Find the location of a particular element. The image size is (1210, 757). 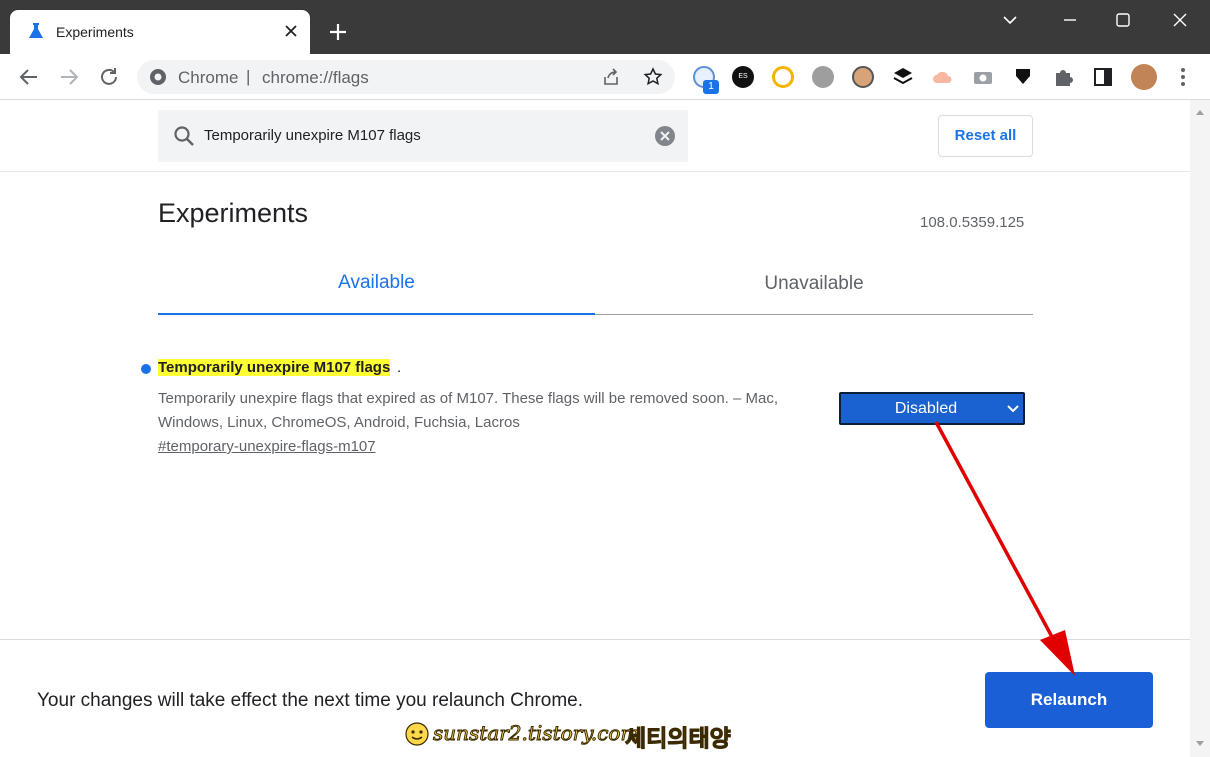

maximize-icon is located at coordinates (1123, 20).